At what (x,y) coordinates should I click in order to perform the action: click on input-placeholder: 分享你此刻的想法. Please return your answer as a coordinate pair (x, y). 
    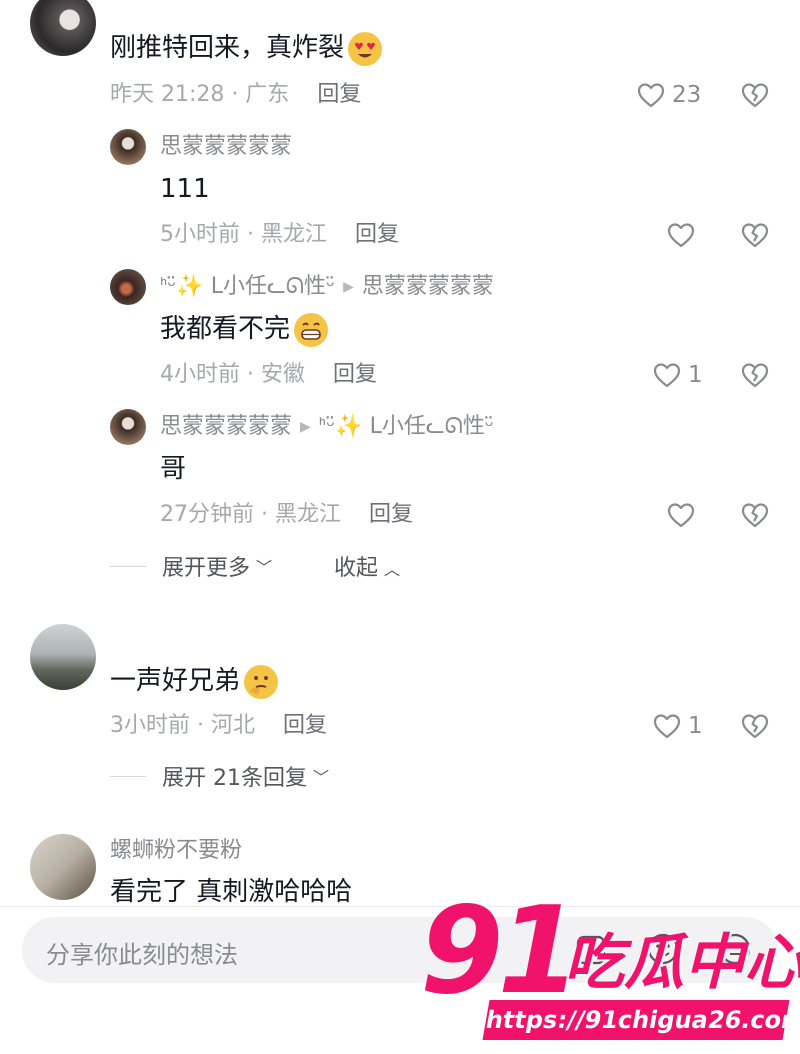
    Looking at the image, I should click on (142, 955).